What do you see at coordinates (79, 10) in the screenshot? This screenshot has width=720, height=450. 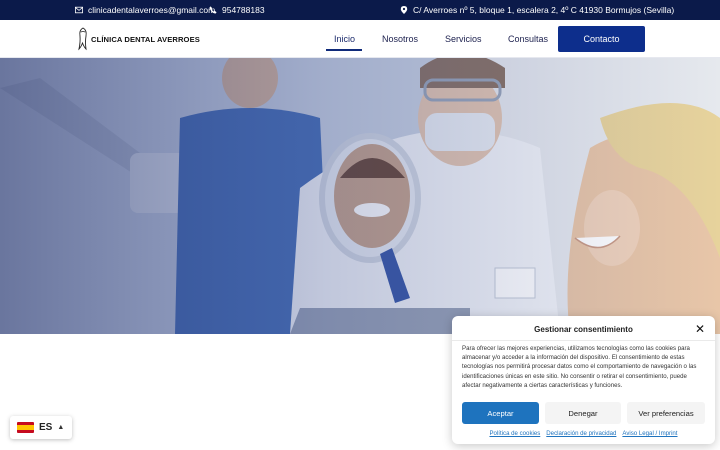 I see `envelope-icon` at bounding box center [79, 10].